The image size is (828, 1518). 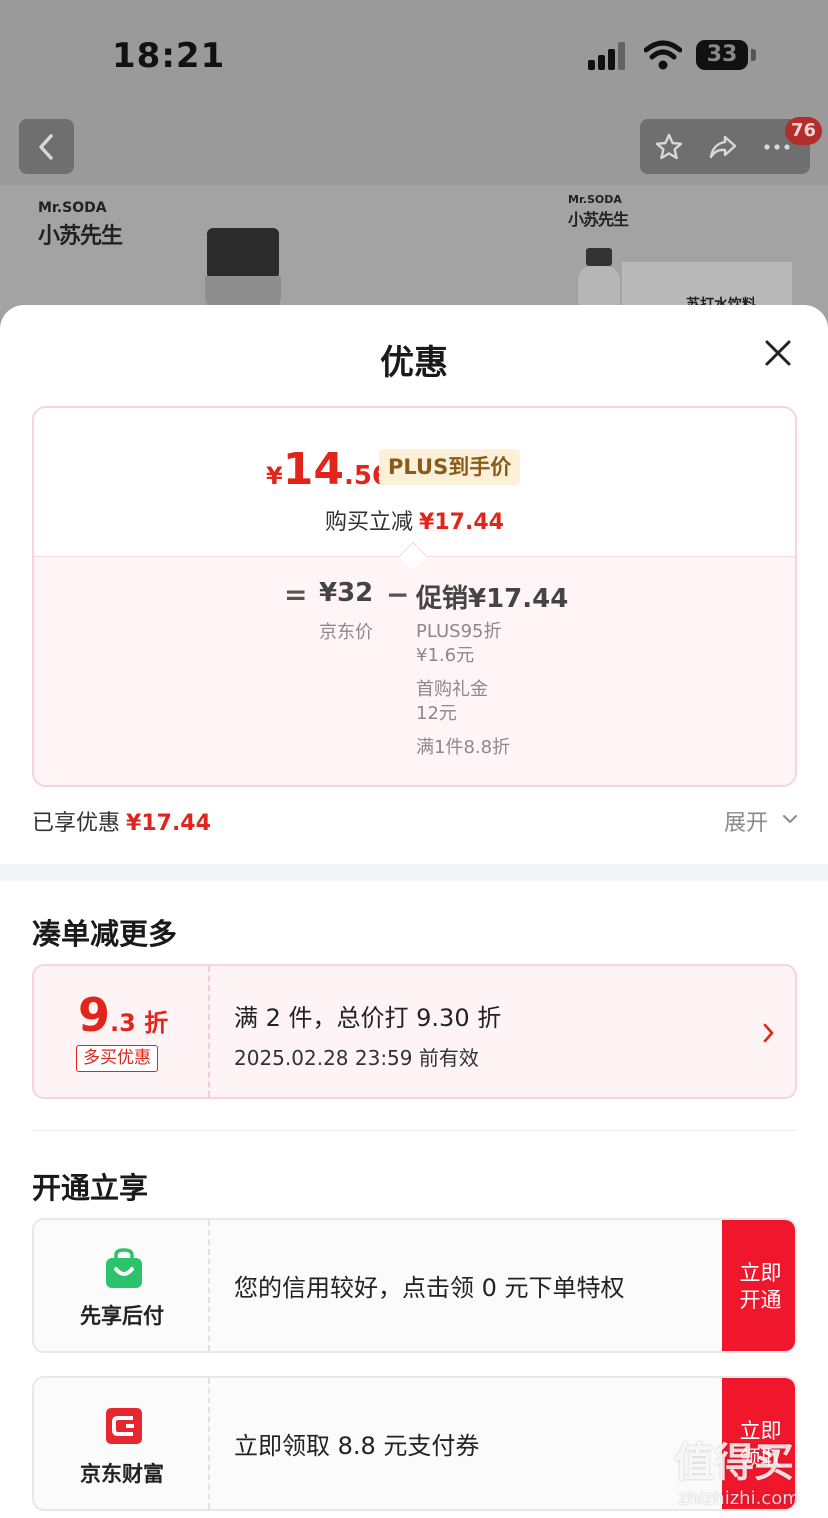 I want to click on service-description: 您的信用较好，点击领 0 元下单特权, so click(x=429, y=1288).